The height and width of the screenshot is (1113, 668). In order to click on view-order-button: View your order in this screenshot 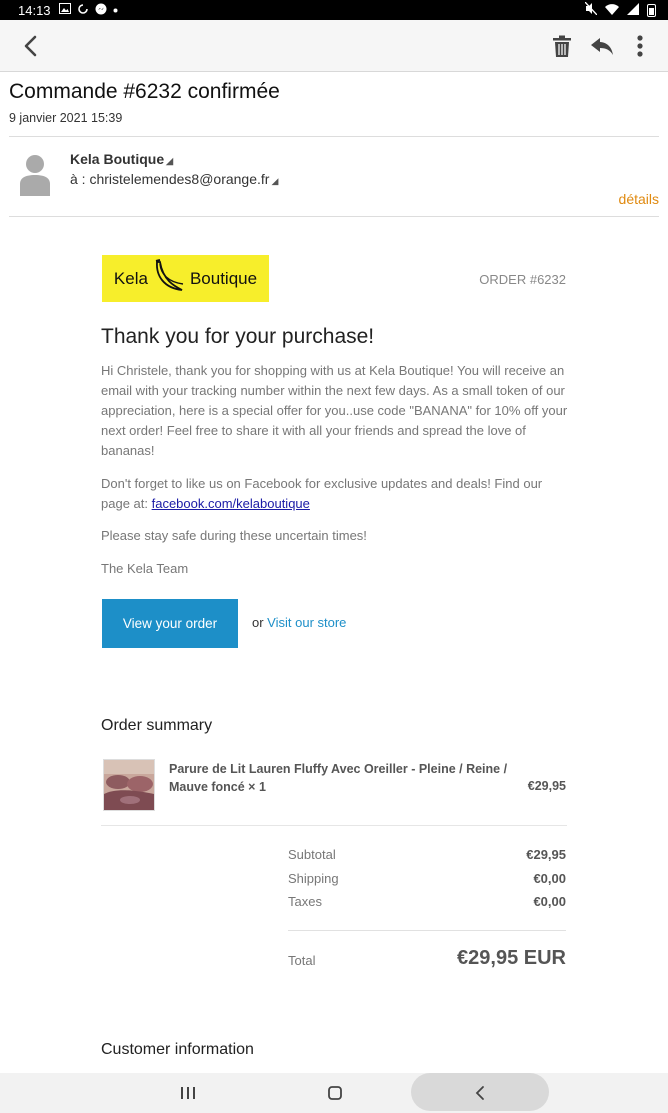, I will do `click(170, 623)`.